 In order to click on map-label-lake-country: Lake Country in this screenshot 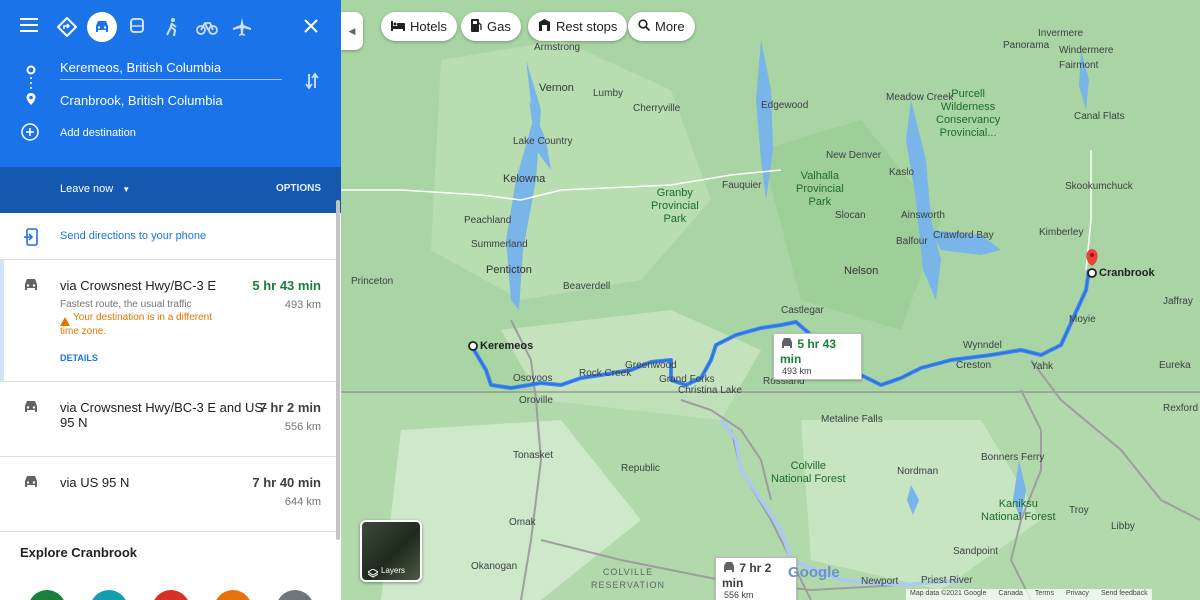, I will do `click(542, 141)`.